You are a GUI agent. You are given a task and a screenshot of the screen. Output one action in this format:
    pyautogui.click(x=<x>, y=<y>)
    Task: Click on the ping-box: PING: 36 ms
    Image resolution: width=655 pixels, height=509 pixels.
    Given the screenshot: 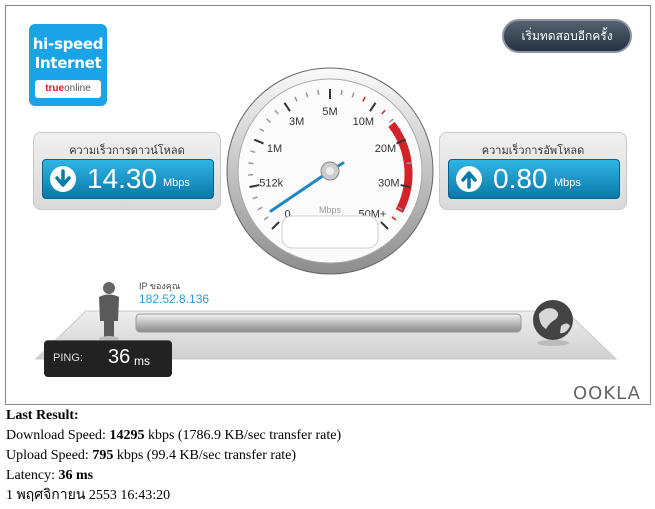 What is the action you would take?
    pyautogui.click(x=108, y=358)
    